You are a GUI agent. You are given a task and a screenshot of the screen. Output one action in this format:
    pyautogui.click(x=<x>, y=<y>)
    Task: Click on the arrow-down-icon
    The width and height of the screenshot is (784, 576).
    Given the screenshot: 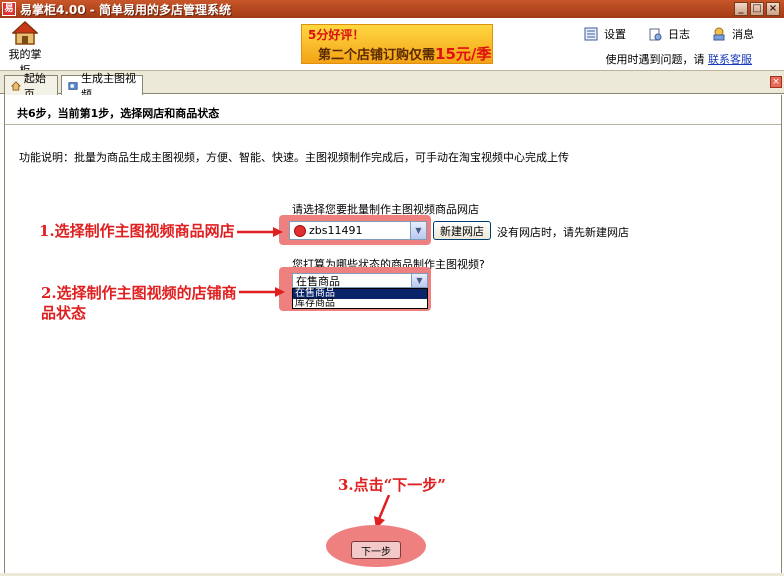 What is the action you would take?
    pyautogui.click(x=382, y=512)
    